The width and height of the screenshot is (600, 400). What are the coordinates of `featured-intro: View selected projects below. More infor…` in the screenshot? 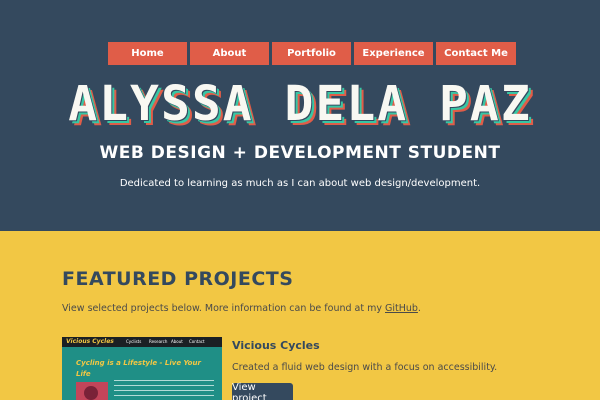 It's located at (241, 308).